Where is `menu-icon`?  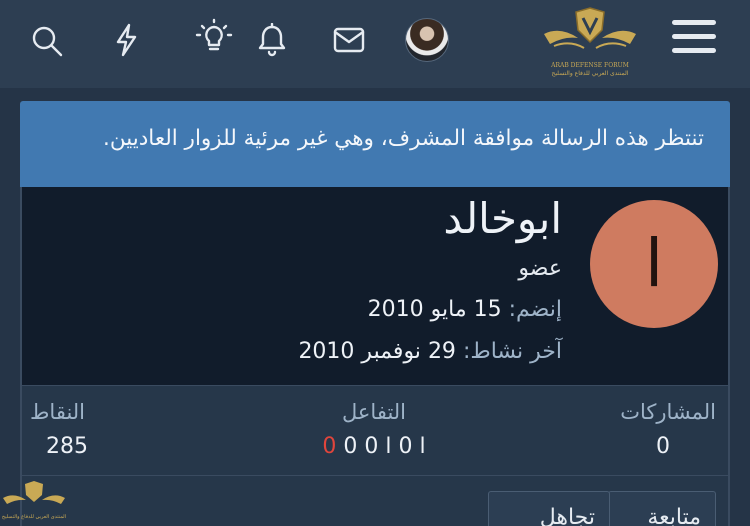
menu-icon is located at coordinates (695, 39).